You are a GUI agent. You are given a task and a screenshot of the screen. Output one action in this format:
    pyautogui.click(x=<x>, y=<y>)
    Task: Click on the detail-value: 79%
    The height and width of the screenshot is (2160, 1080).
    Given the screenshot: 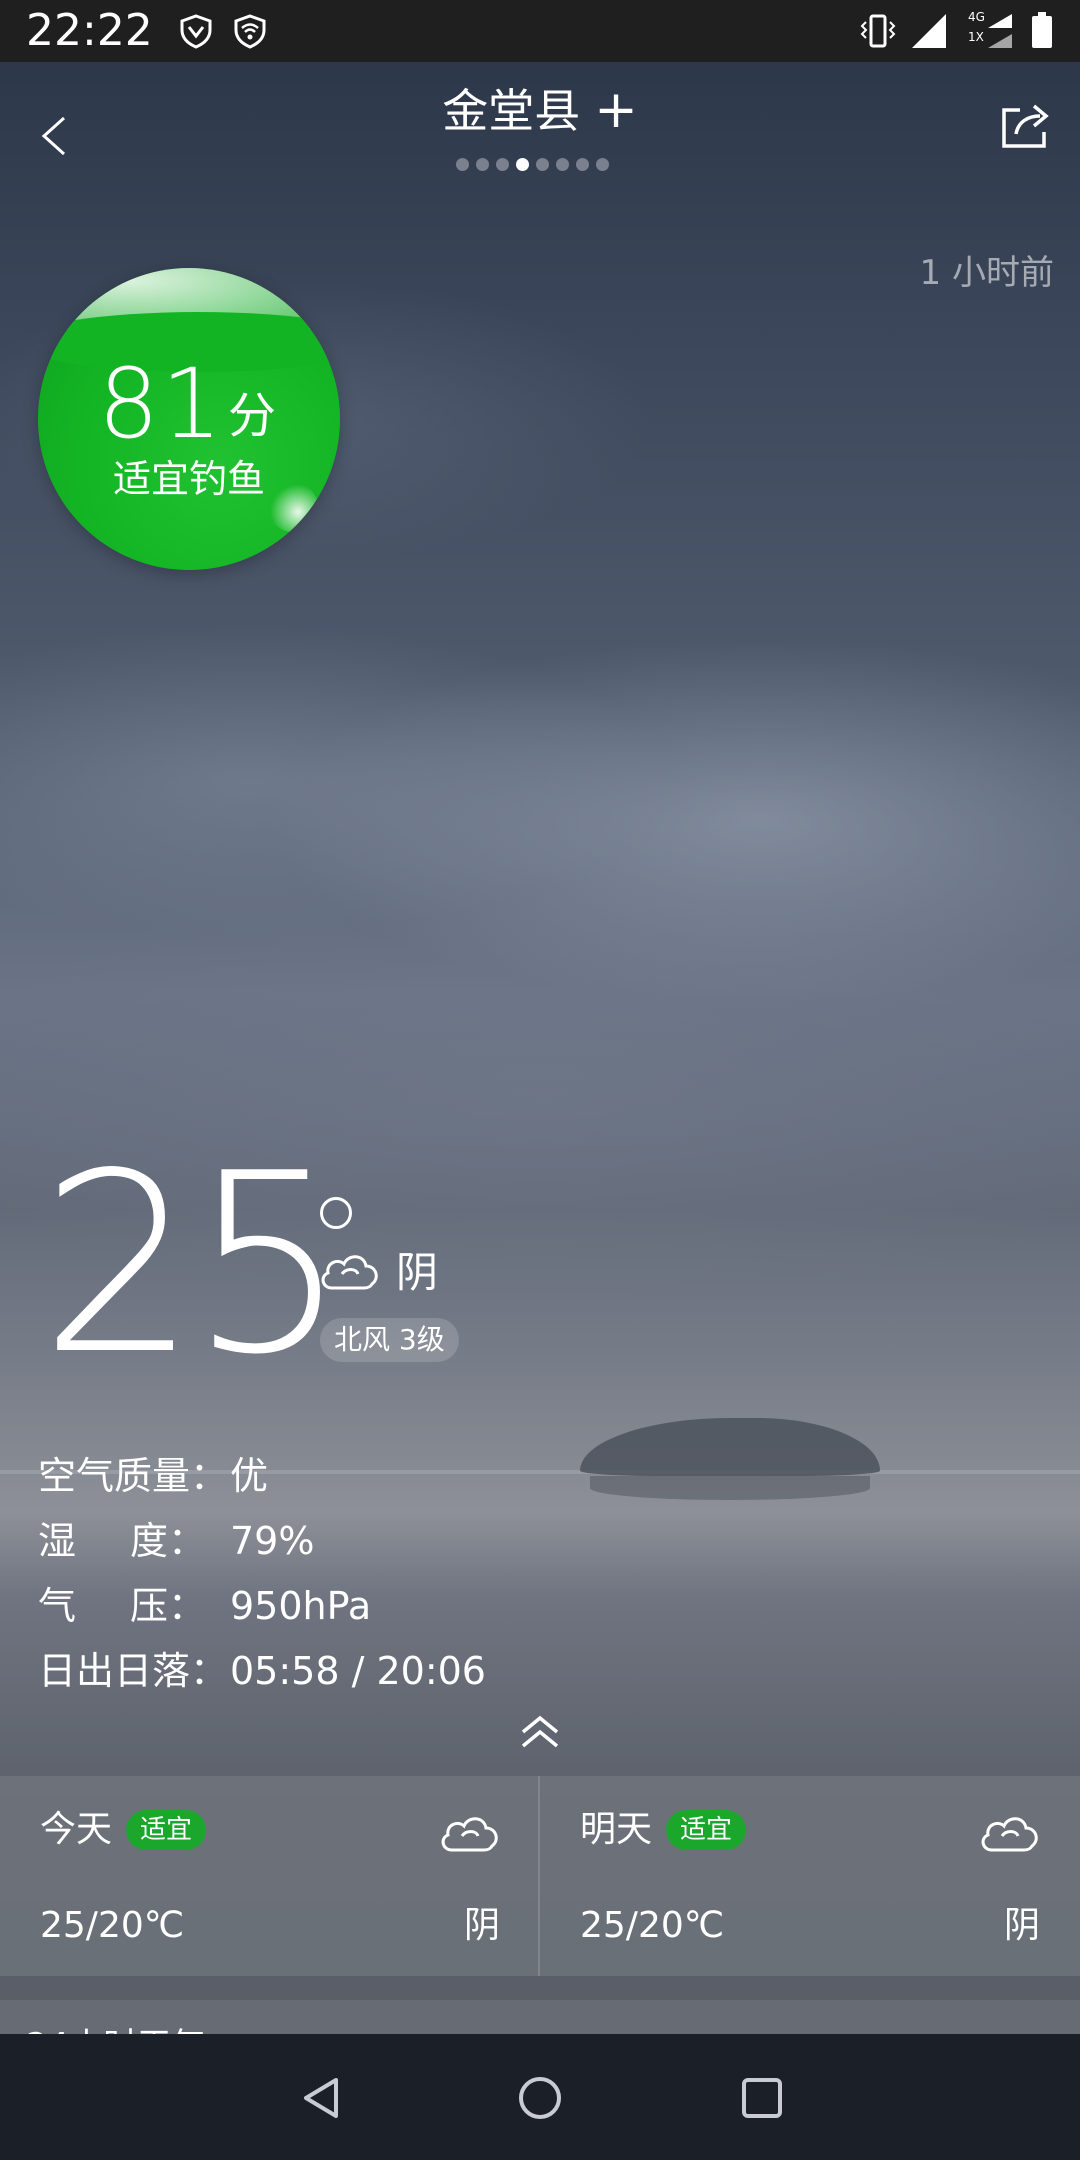 What is the action you would take?
    pyautogui.click(x=272, y=1541)
    